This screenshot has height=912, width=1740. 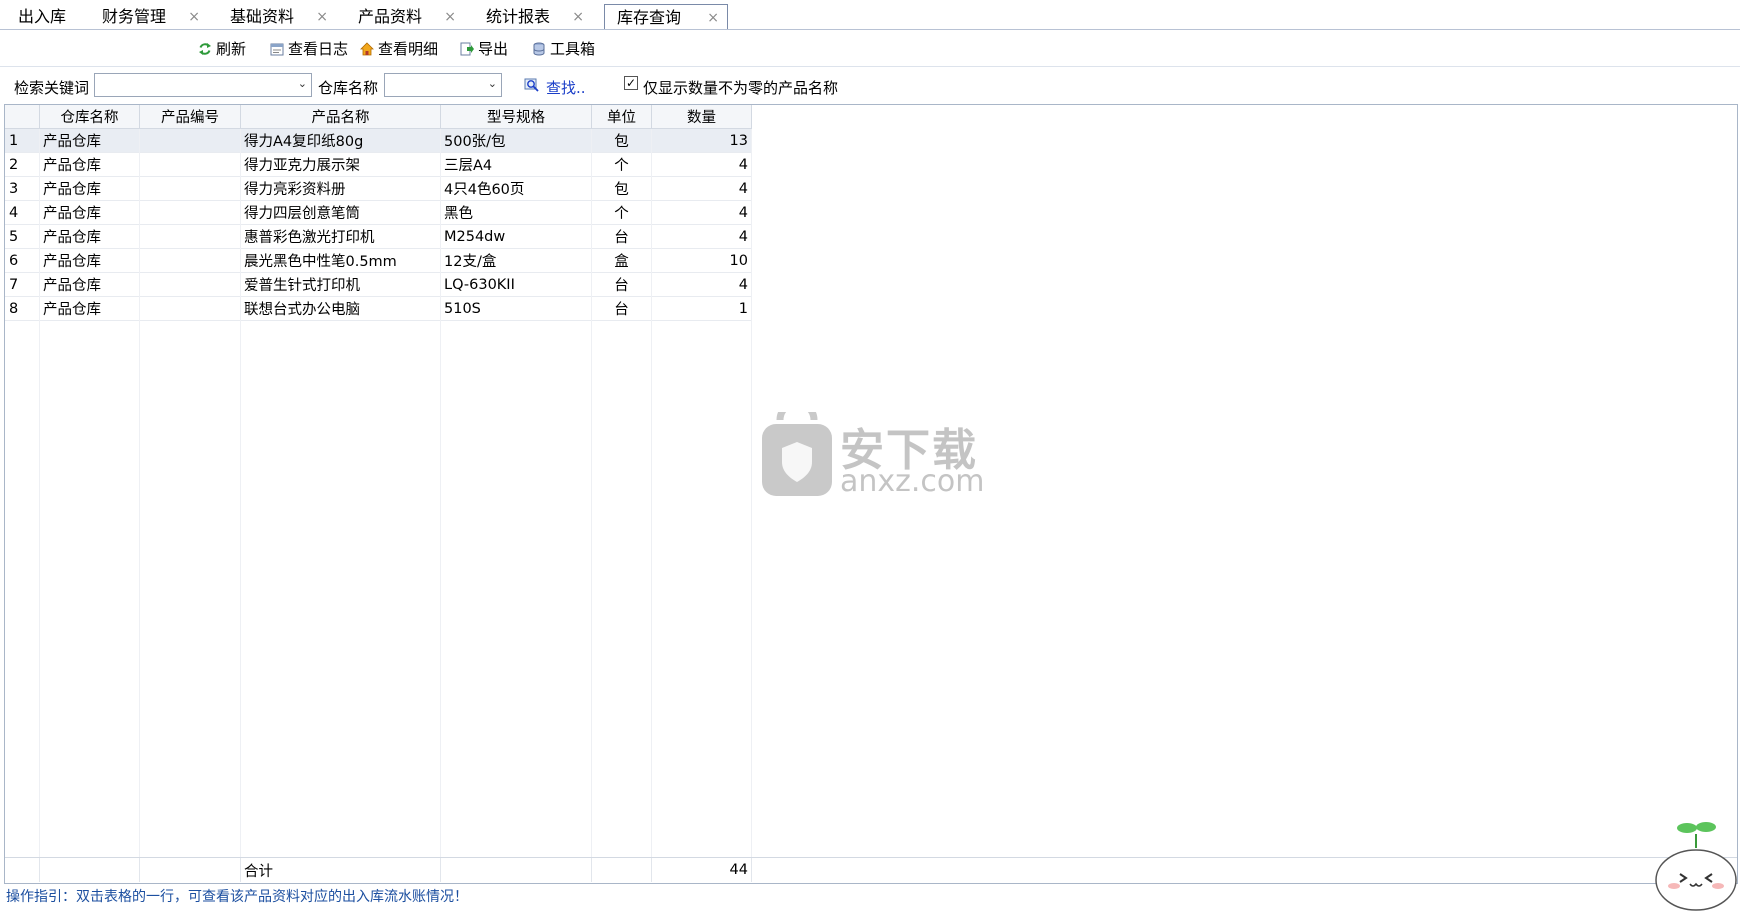 I want to click on tab-label: 出入库, so click(x=42, y=16).